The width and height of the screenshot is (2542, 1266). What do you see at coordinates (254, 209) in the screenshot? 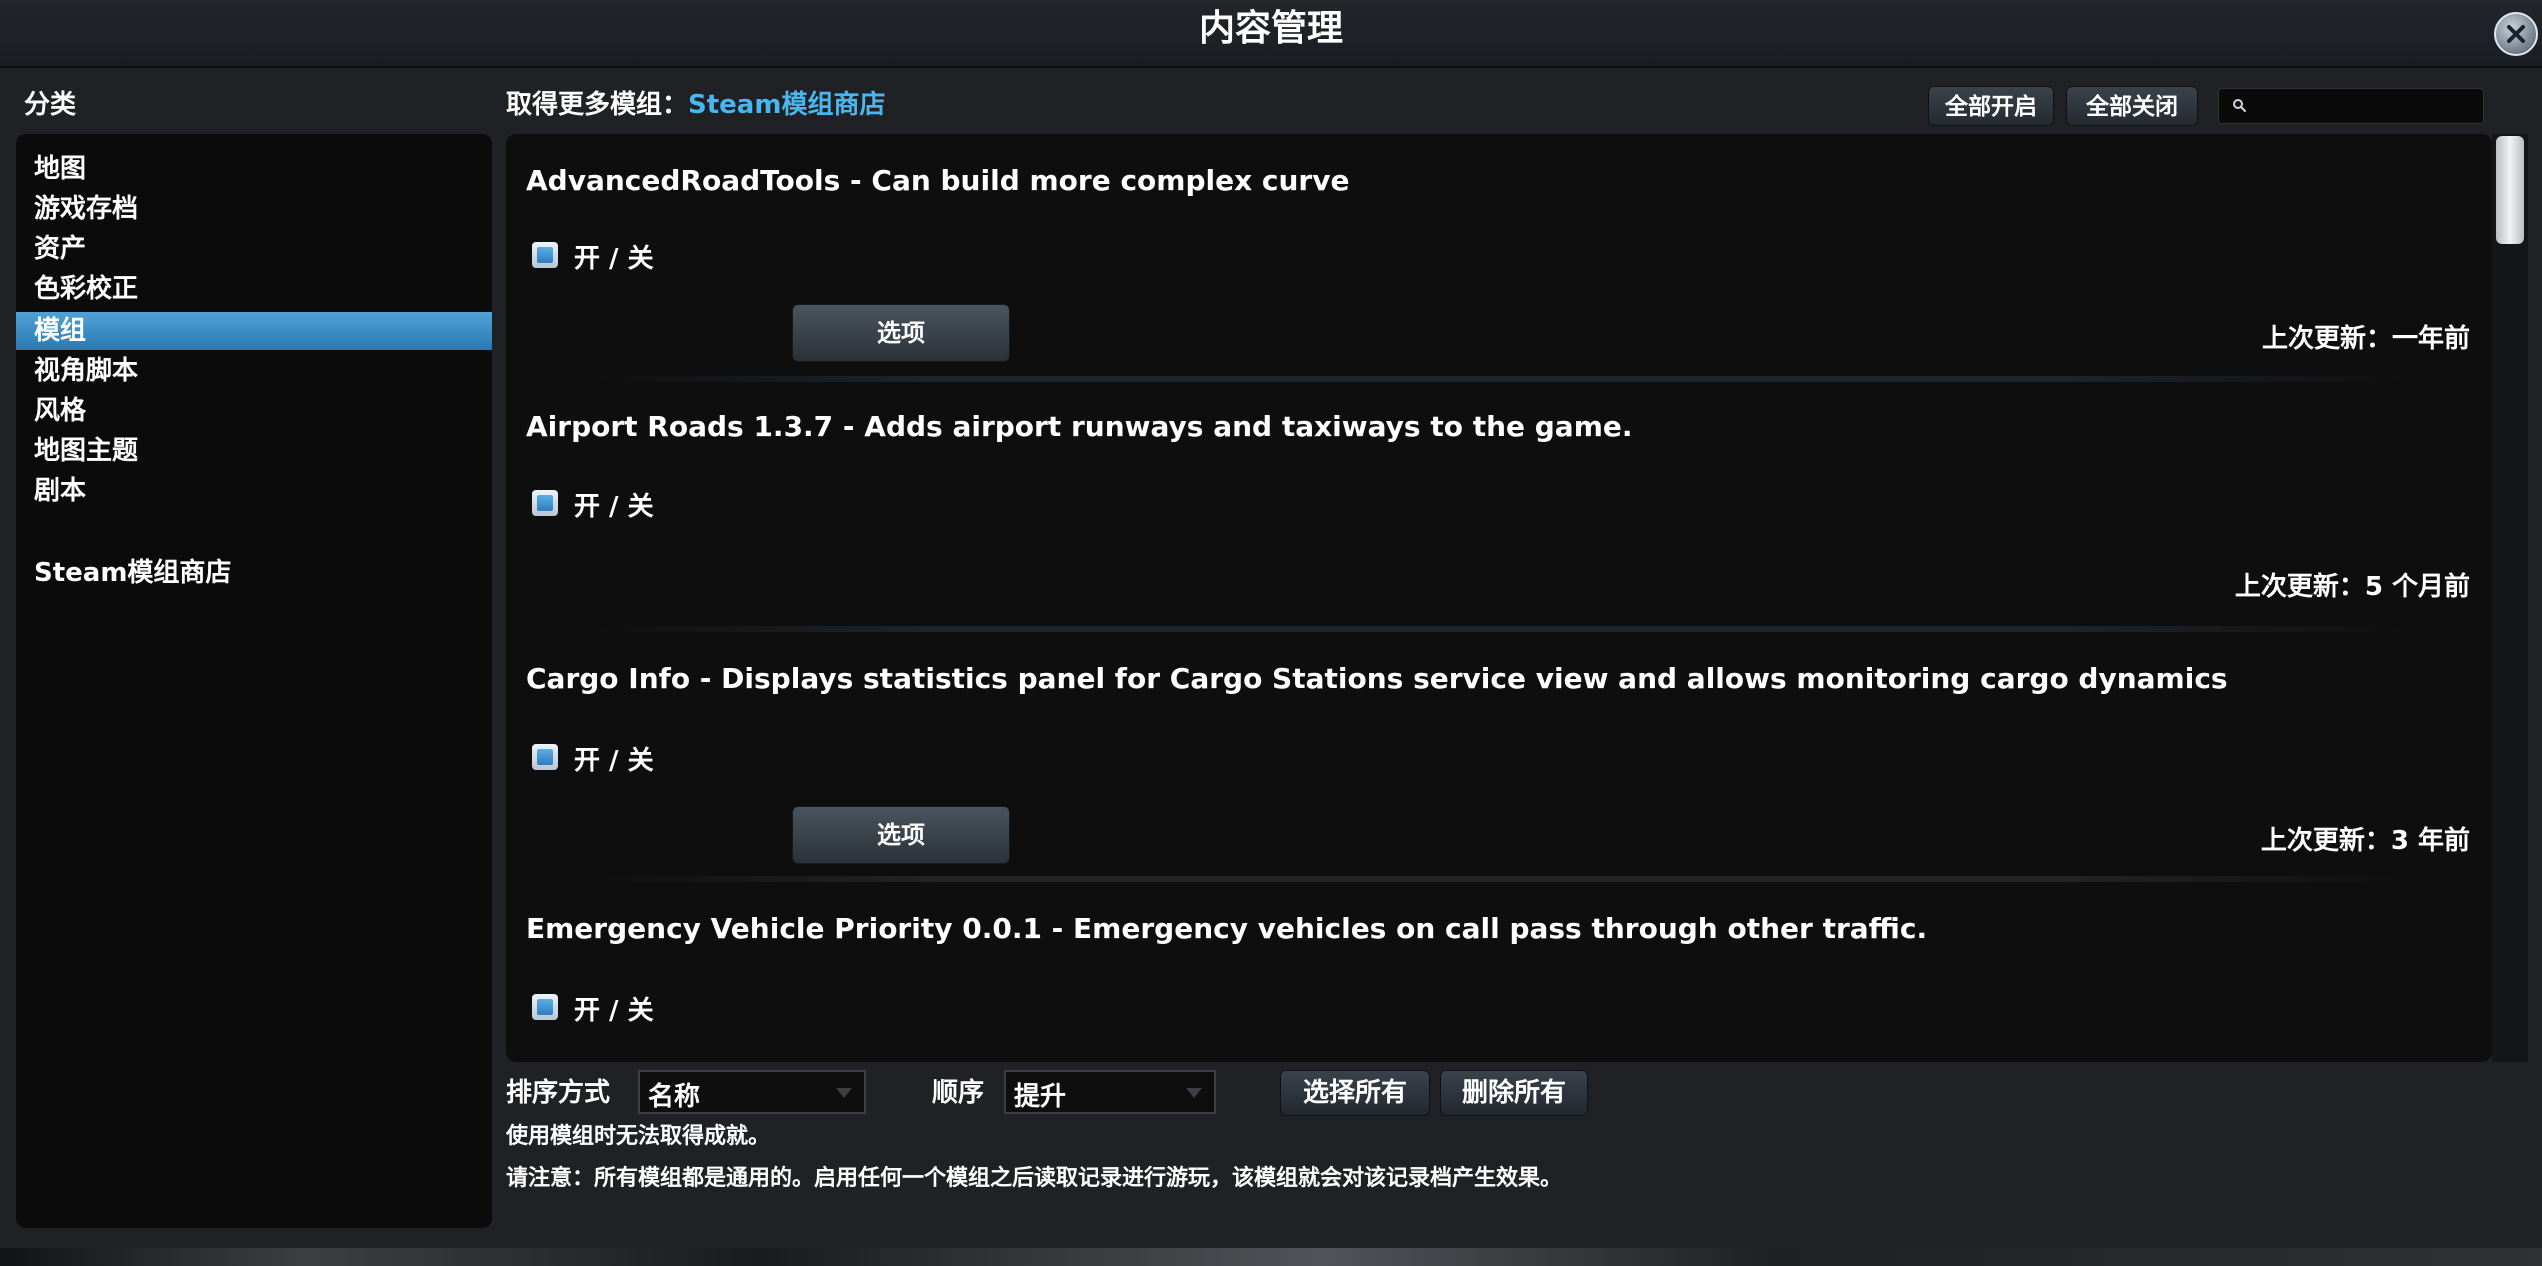
I see `sidebar-item-savegames: 游戏存档` at bounding box center [254, 209].